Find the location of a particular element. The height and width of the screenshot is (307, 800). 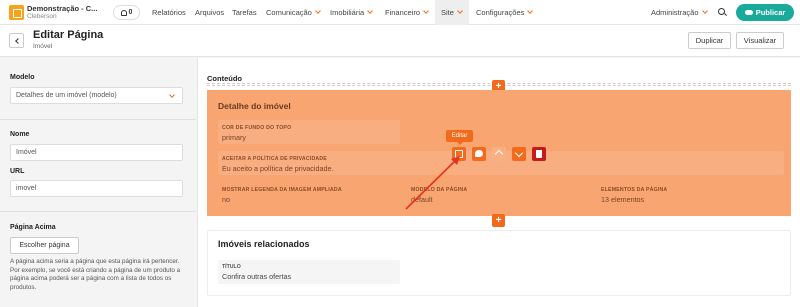

edit-icon is located at coordinates (459, 154).